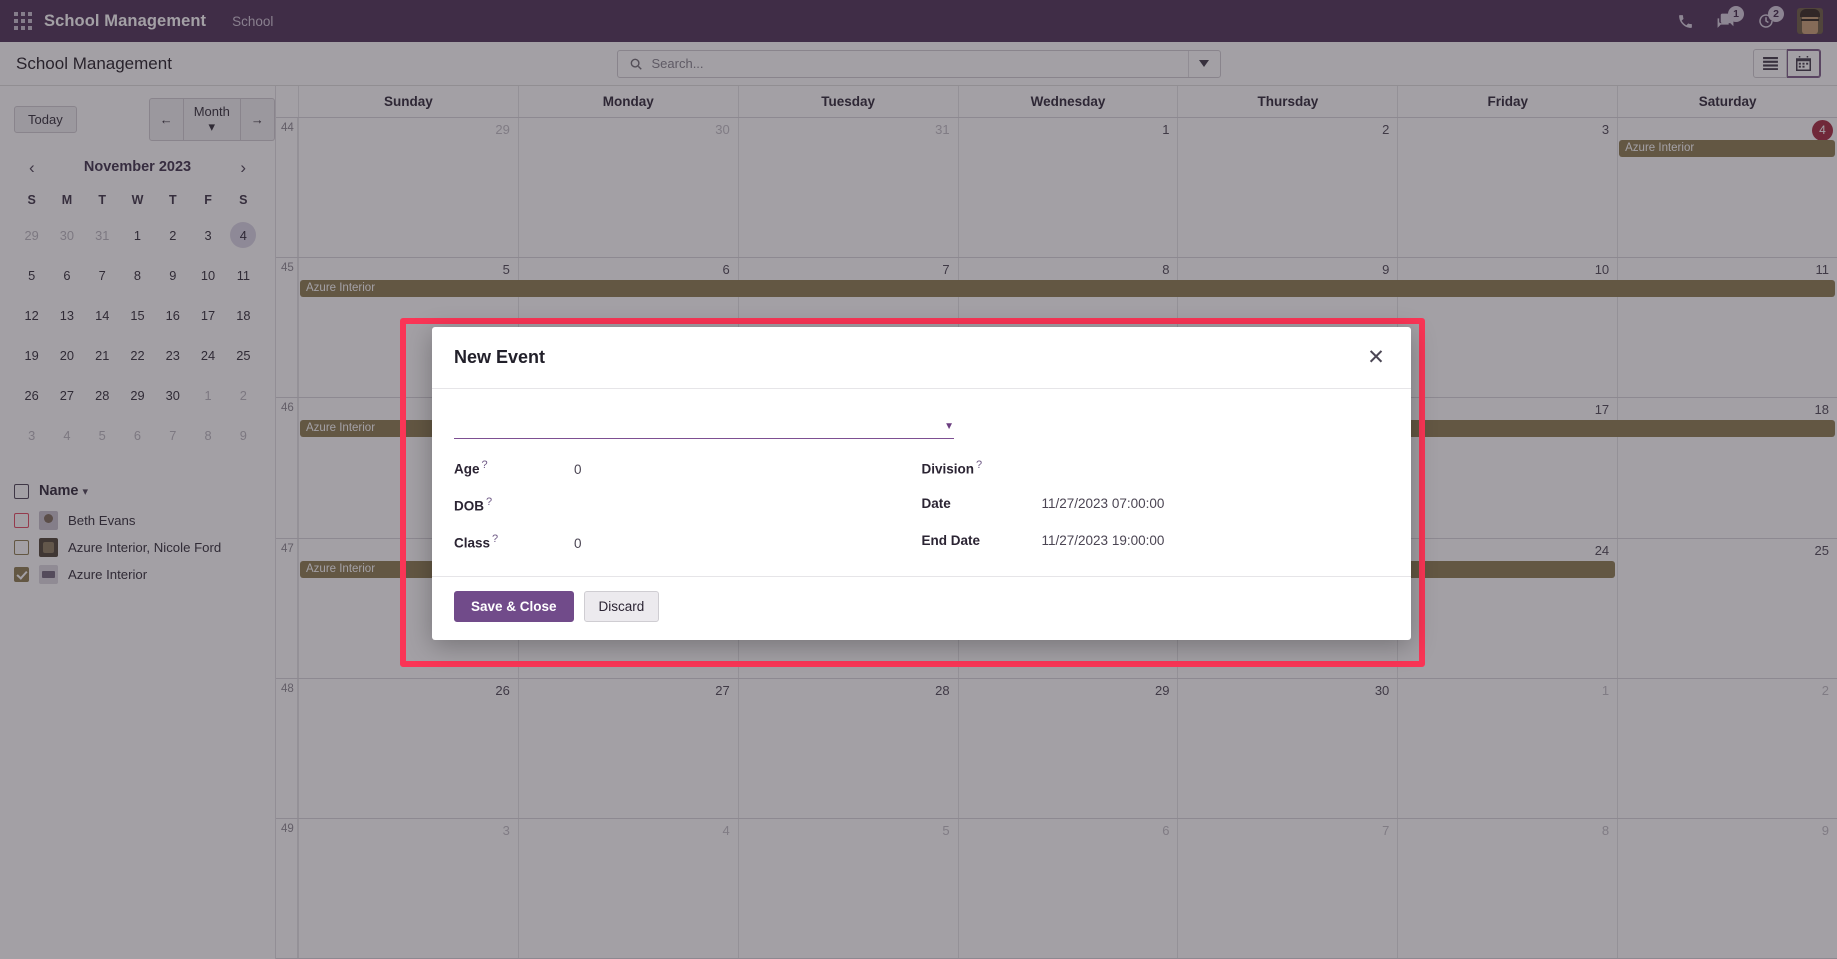 The image size is (1837, 959). I want to click on field-label: Date, so click(936, 503).